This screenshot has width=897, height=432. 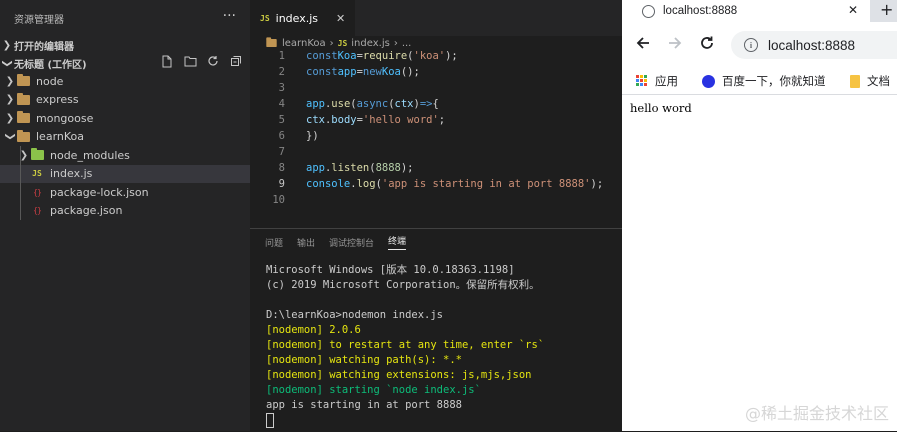 I want to click on terminal-line: [nodemon] watching path(s): *.*, so click(x=364, y=360).